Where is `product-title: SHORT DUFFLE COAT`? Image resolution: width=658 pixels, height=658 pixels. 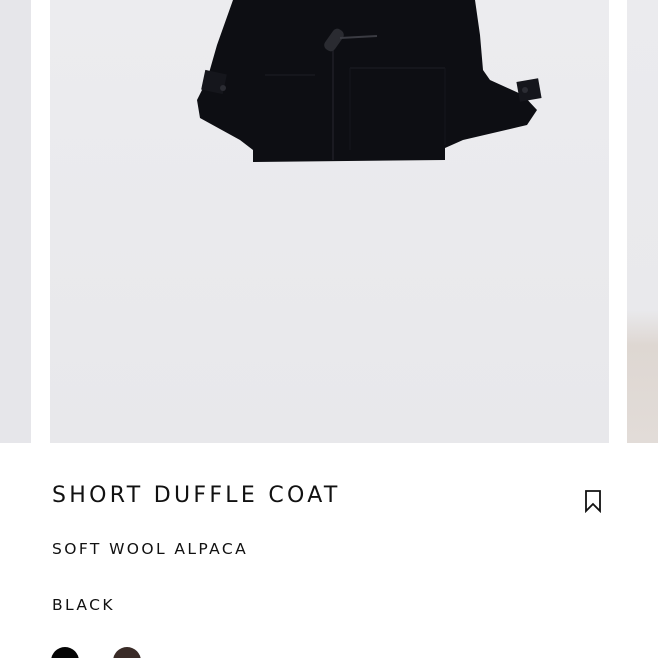 product-title: SHORT DUFFLE COAT is located at coordinates (196, 495).